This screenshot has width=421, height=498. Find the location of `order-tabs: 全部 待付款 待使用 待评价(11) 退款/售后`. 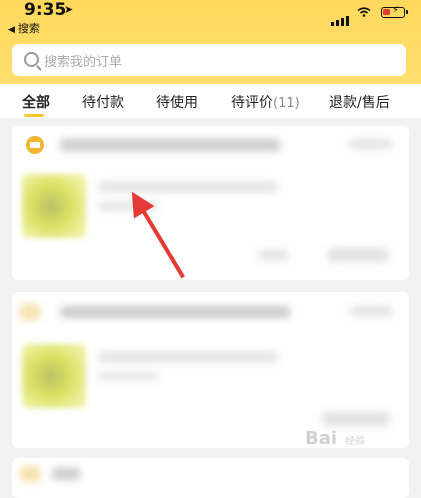

order-tabs: 全部 待付款 待使用 待评价(11) 退款/售后 is located at coordinates (210, 101).